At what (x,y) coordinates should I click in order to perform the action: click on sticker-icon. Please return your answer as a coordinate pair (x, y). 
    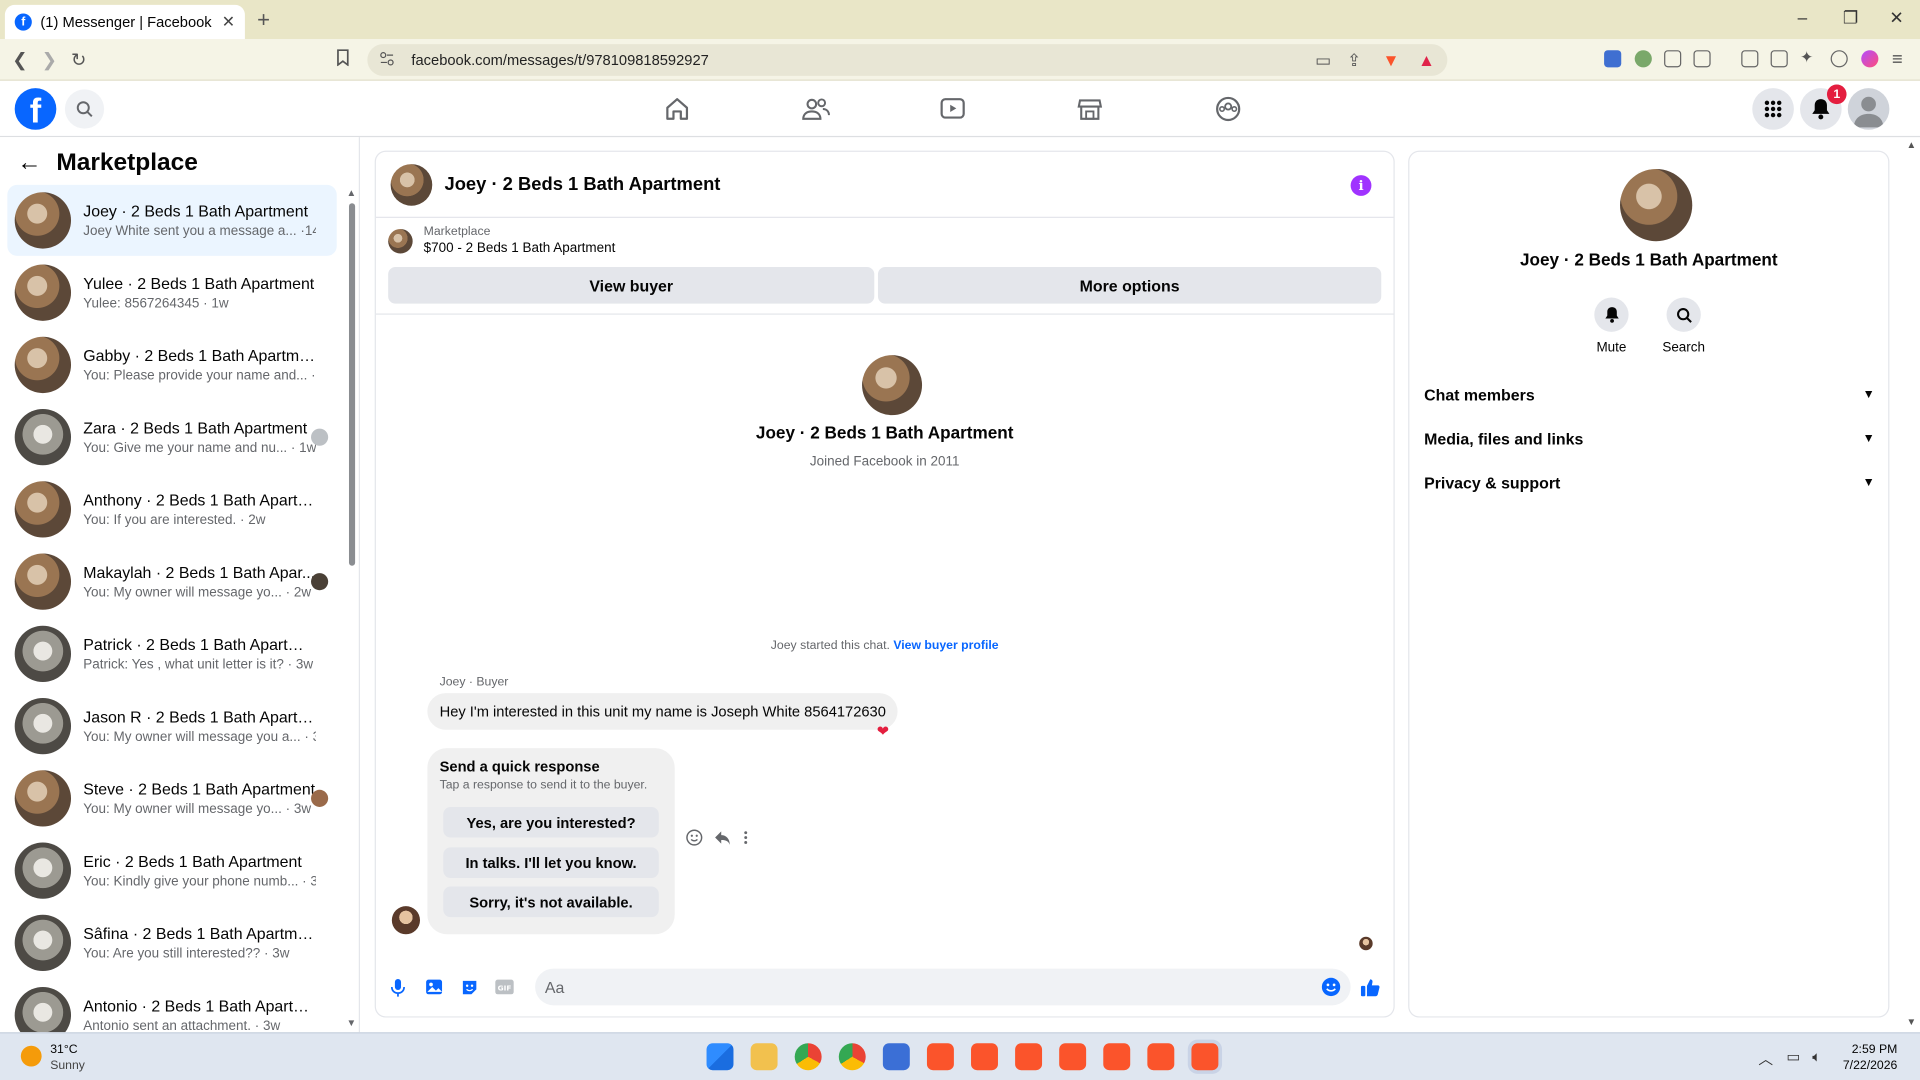
    Looking at the image, I should click on (469, 987).